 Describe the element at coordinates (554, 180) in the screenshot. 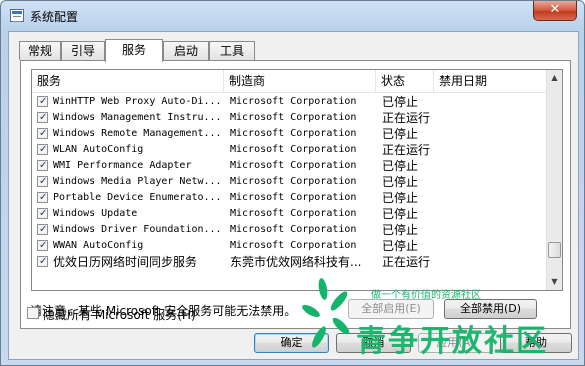

I see `vertical-scrollbar: ▲ ▼` at that location.